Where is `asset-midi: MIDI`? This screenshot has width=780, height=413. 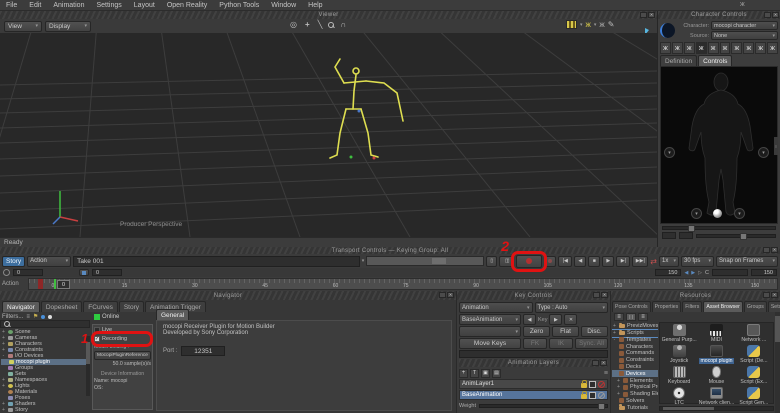
asset-midi: MIDI is located at coordinates (716, 334).